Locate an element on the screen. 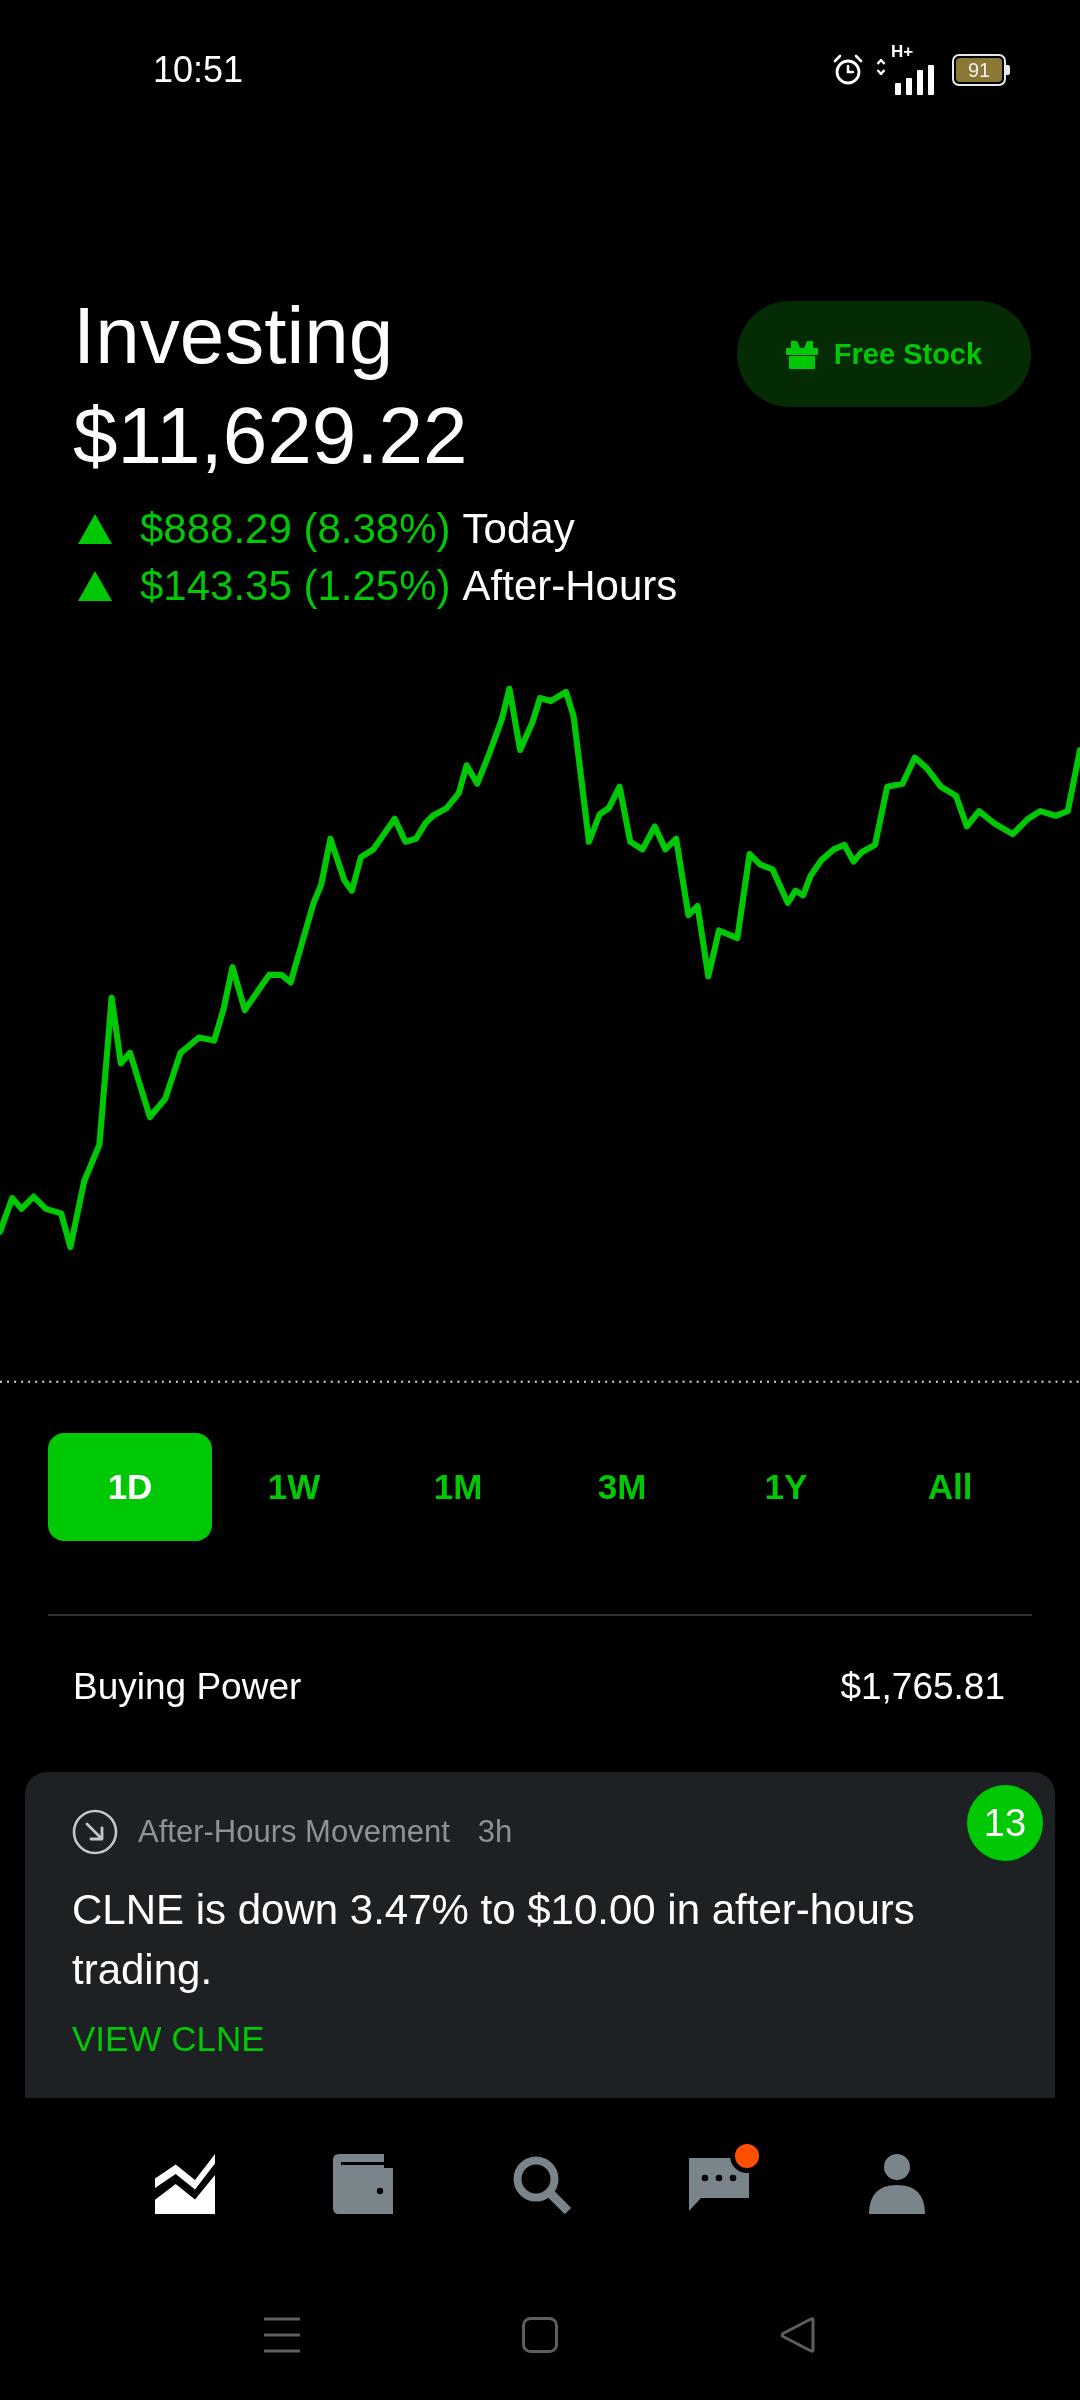  news-card: After-Hours Movement 3h CLNE is down 3.47% to $10.00 in after-hours trading. VIEW CLNE 13 is located at coordinates (540, 1935).